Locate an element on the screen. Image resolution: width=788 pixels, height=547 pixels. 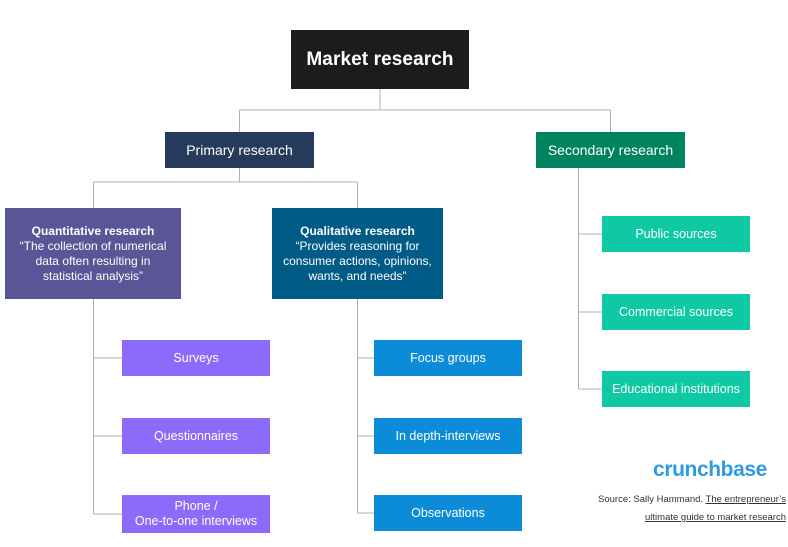
node-primary-research: Primary research is located at coordinates (239, 150).